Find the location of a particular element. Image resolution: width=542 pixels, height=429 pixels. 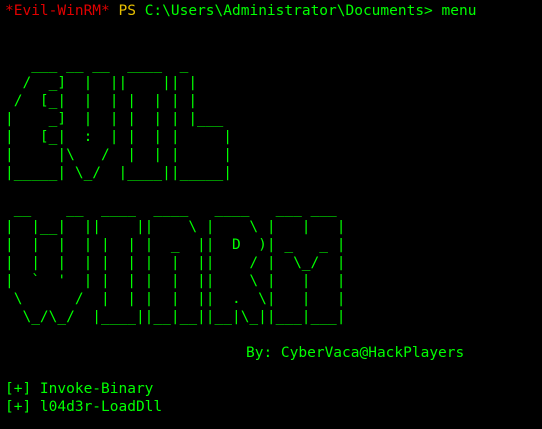

current-path: C:\Users\Administrator\Documents> is located at coordinates (288, 11).